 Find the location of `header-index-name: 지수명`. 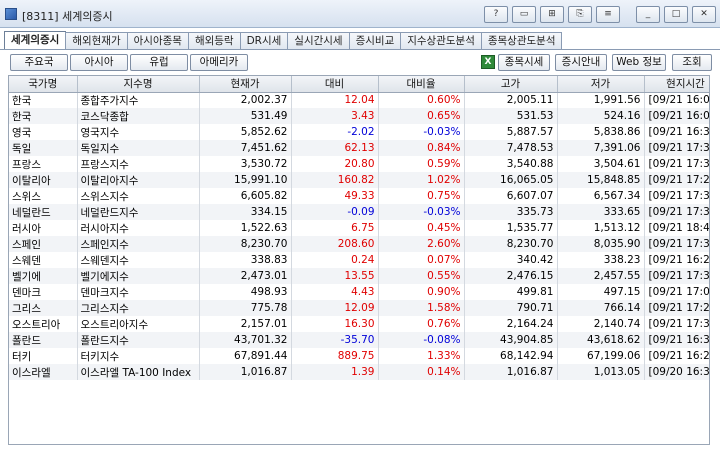

header-index-name: 지수명 is located at coordinates (138, 84).